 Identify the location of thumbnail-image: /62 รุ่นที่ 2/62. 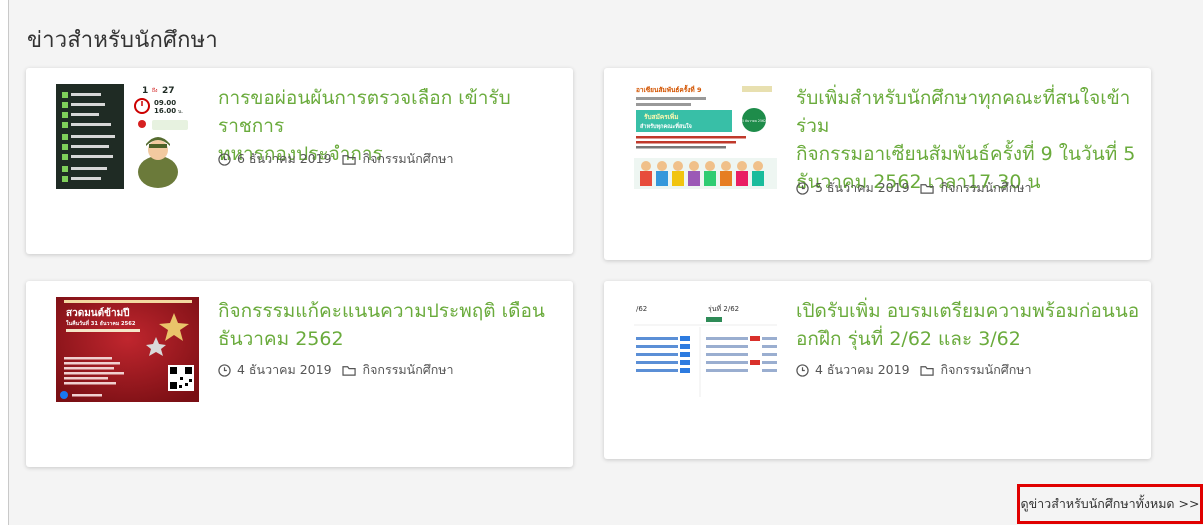
(705, 349).